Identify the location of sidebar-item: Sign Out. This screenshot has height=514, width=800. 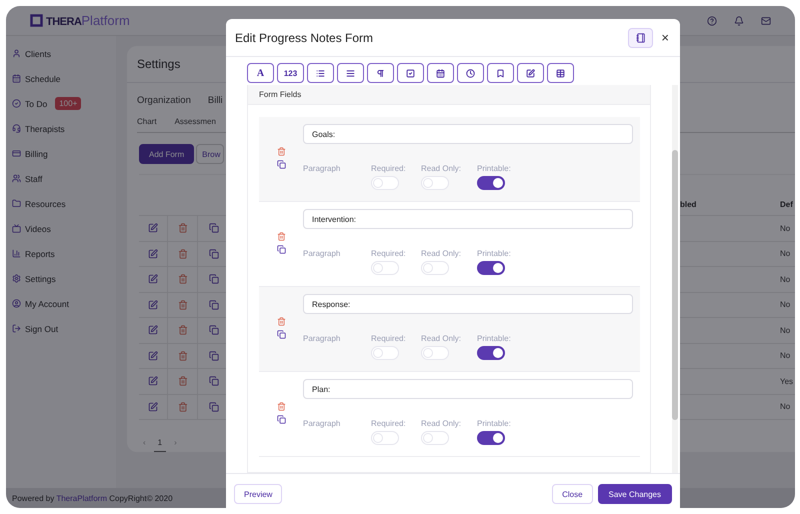
(64, 328).